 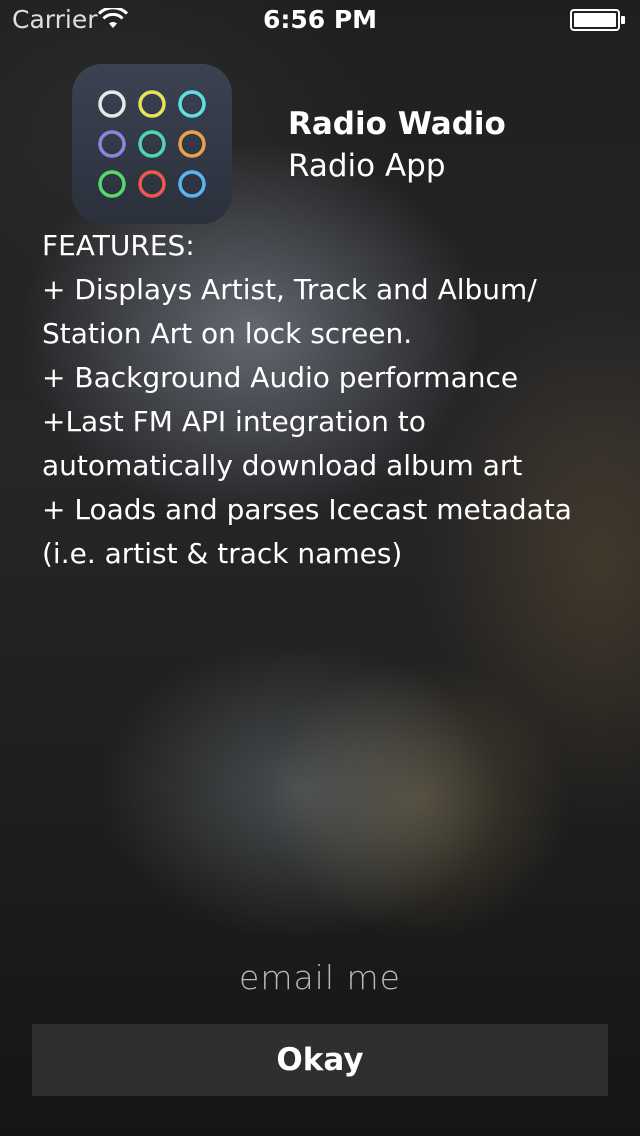 I want to click on features-line: + Displays Artist, Track and Album/, so click(x=289, y=289).